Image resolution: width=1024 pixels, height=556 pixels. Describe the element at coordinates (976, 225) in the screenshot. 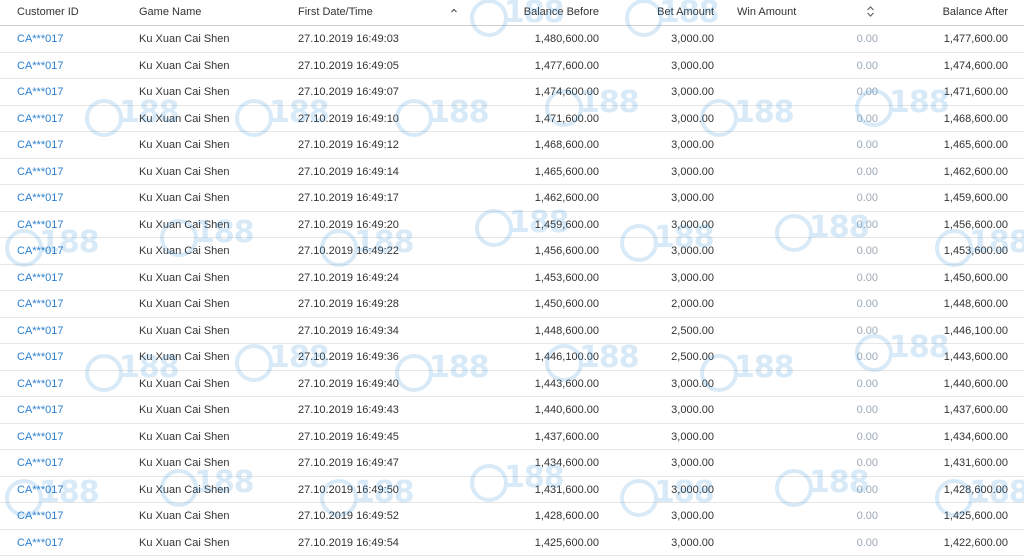

I see `balance-after-cell: 1,456,600.00` at that location.